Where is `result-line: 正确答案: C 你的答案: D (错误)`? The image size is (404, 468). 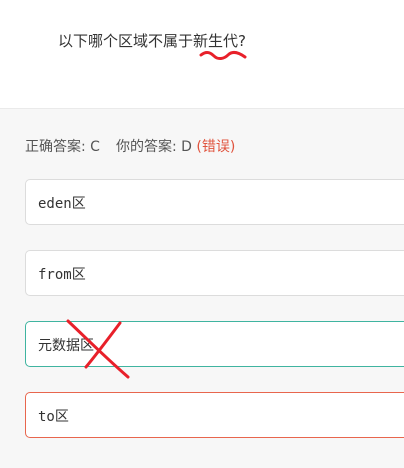
result-line: 正确答案: C 你的答案: D (错误) is located at coordinates (130, 146).